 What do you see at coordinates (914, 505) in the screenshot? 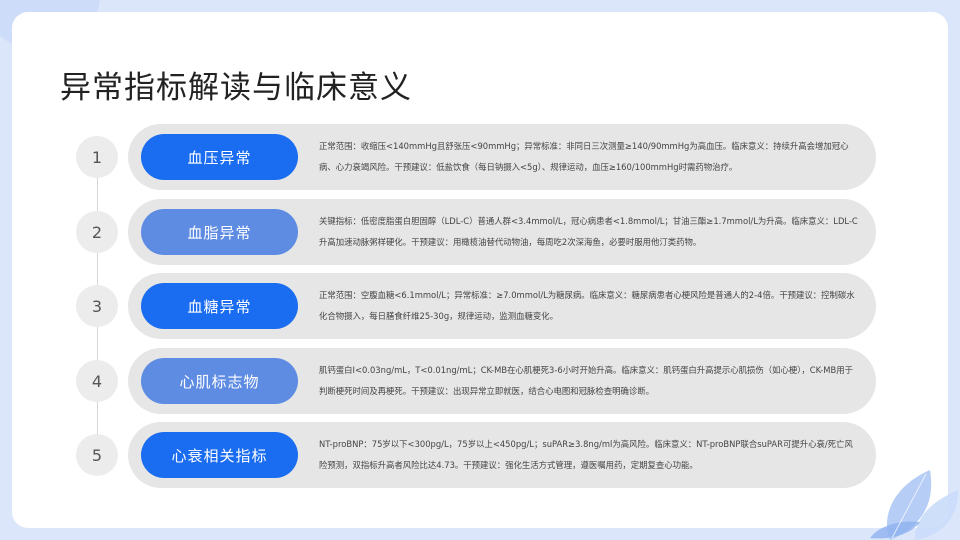
I see `leaf-decoration-icon` at bounding box center [914, 505].